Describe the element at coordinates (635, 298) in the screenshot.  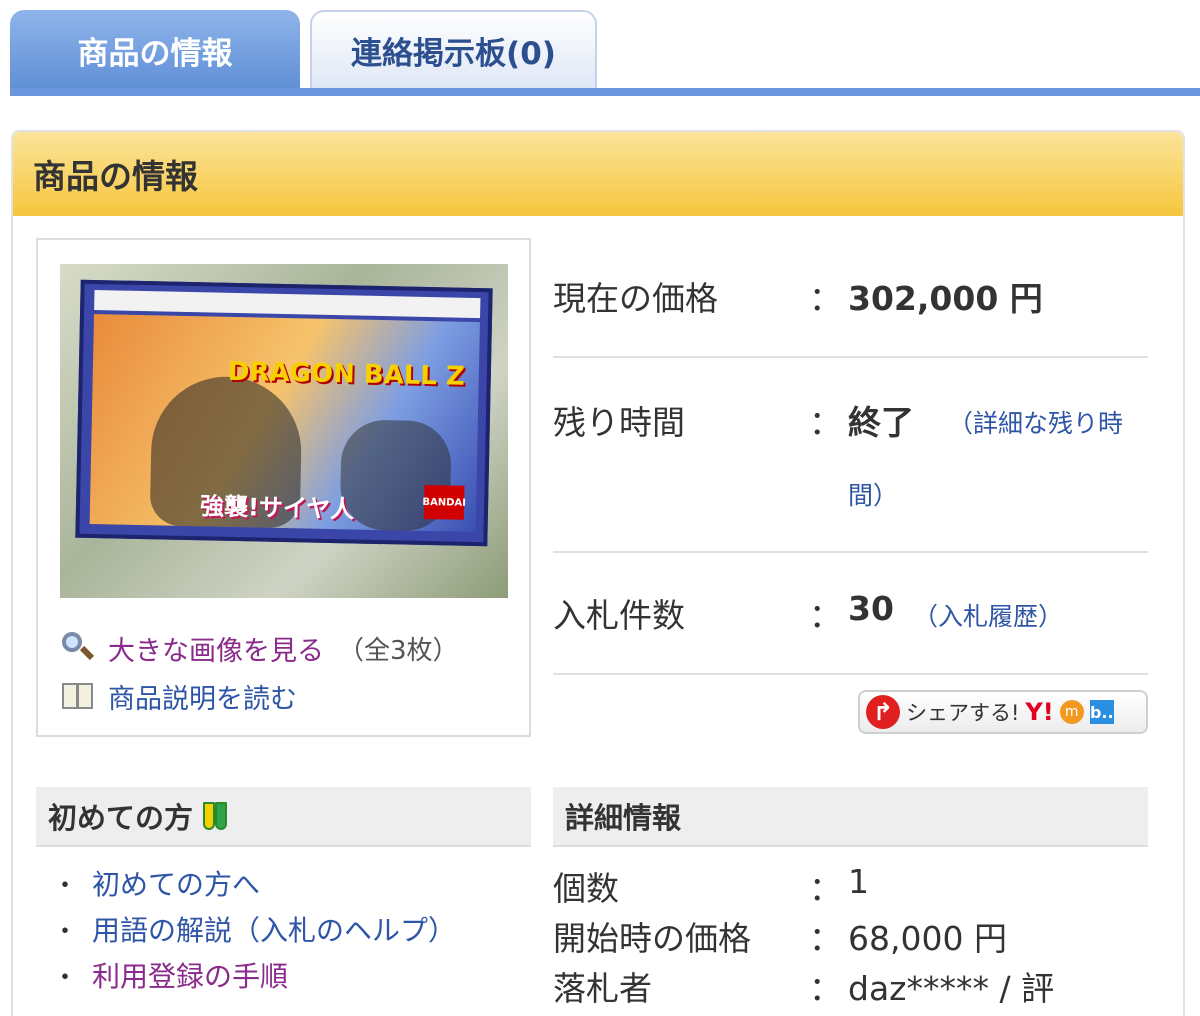
I see `price-label: 現在の価格` at that location.